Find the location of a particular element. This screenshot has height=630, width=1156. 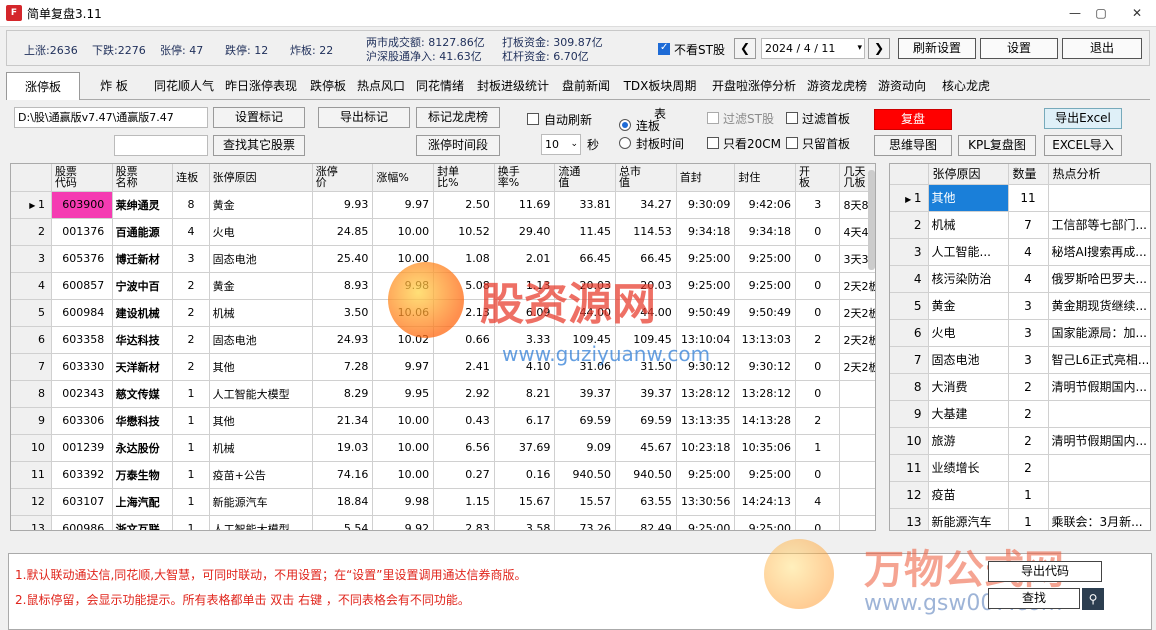

table-cell: 19.03 is located at coordinates (343, 448).